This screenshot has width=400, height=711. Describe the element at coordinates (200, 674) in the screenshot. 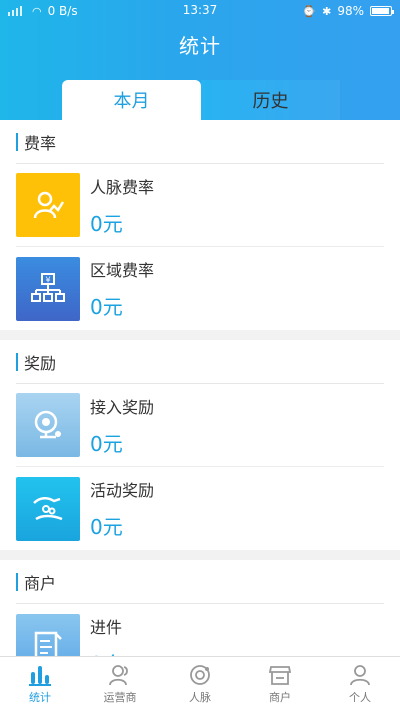

I see `orbit-icon` at that location.